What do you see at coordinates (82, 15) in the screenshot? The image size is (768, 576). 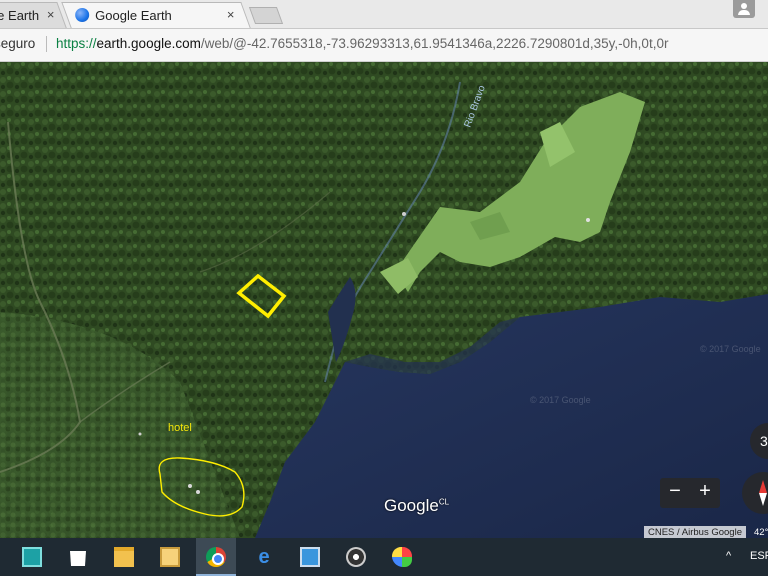 I see `google-earth-favicon-icon` at bounding box center [82, 15].